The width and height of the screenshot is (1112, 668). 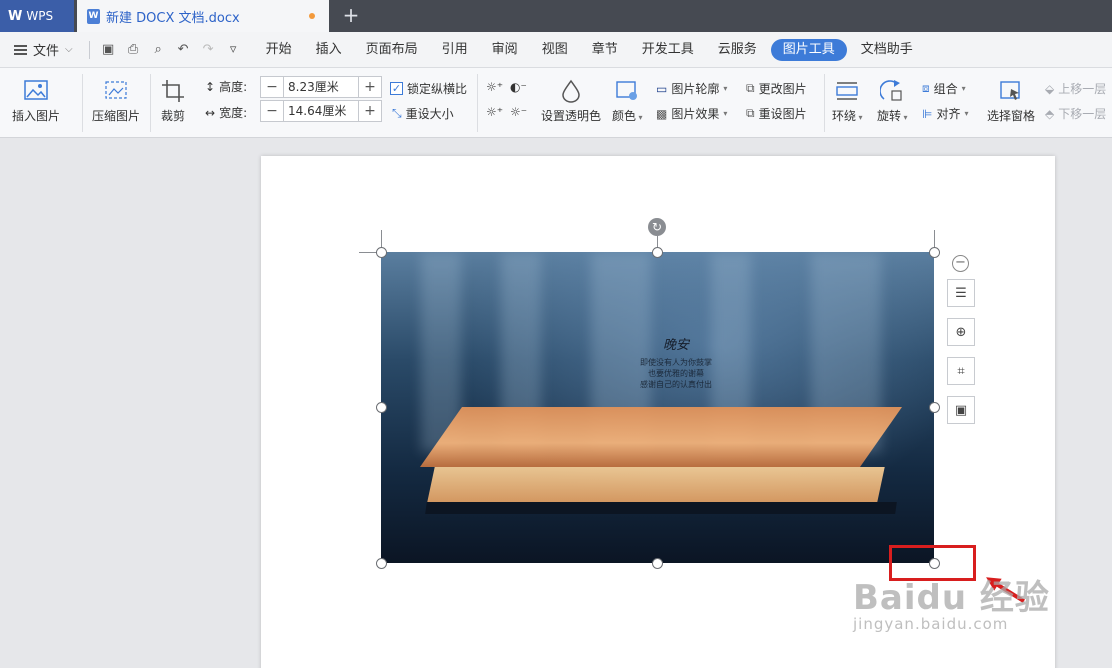 I want to click on width-spinner: − 14.64厘米 +, so click(x=321, y=111).